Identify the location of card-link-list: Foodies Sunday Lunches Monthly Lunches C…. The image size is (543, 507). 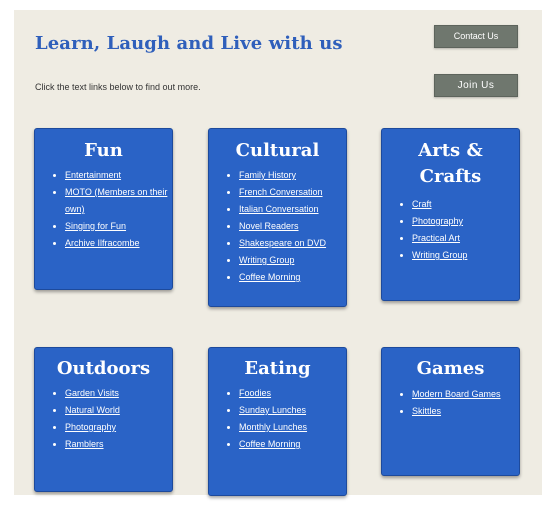
(277, 419).